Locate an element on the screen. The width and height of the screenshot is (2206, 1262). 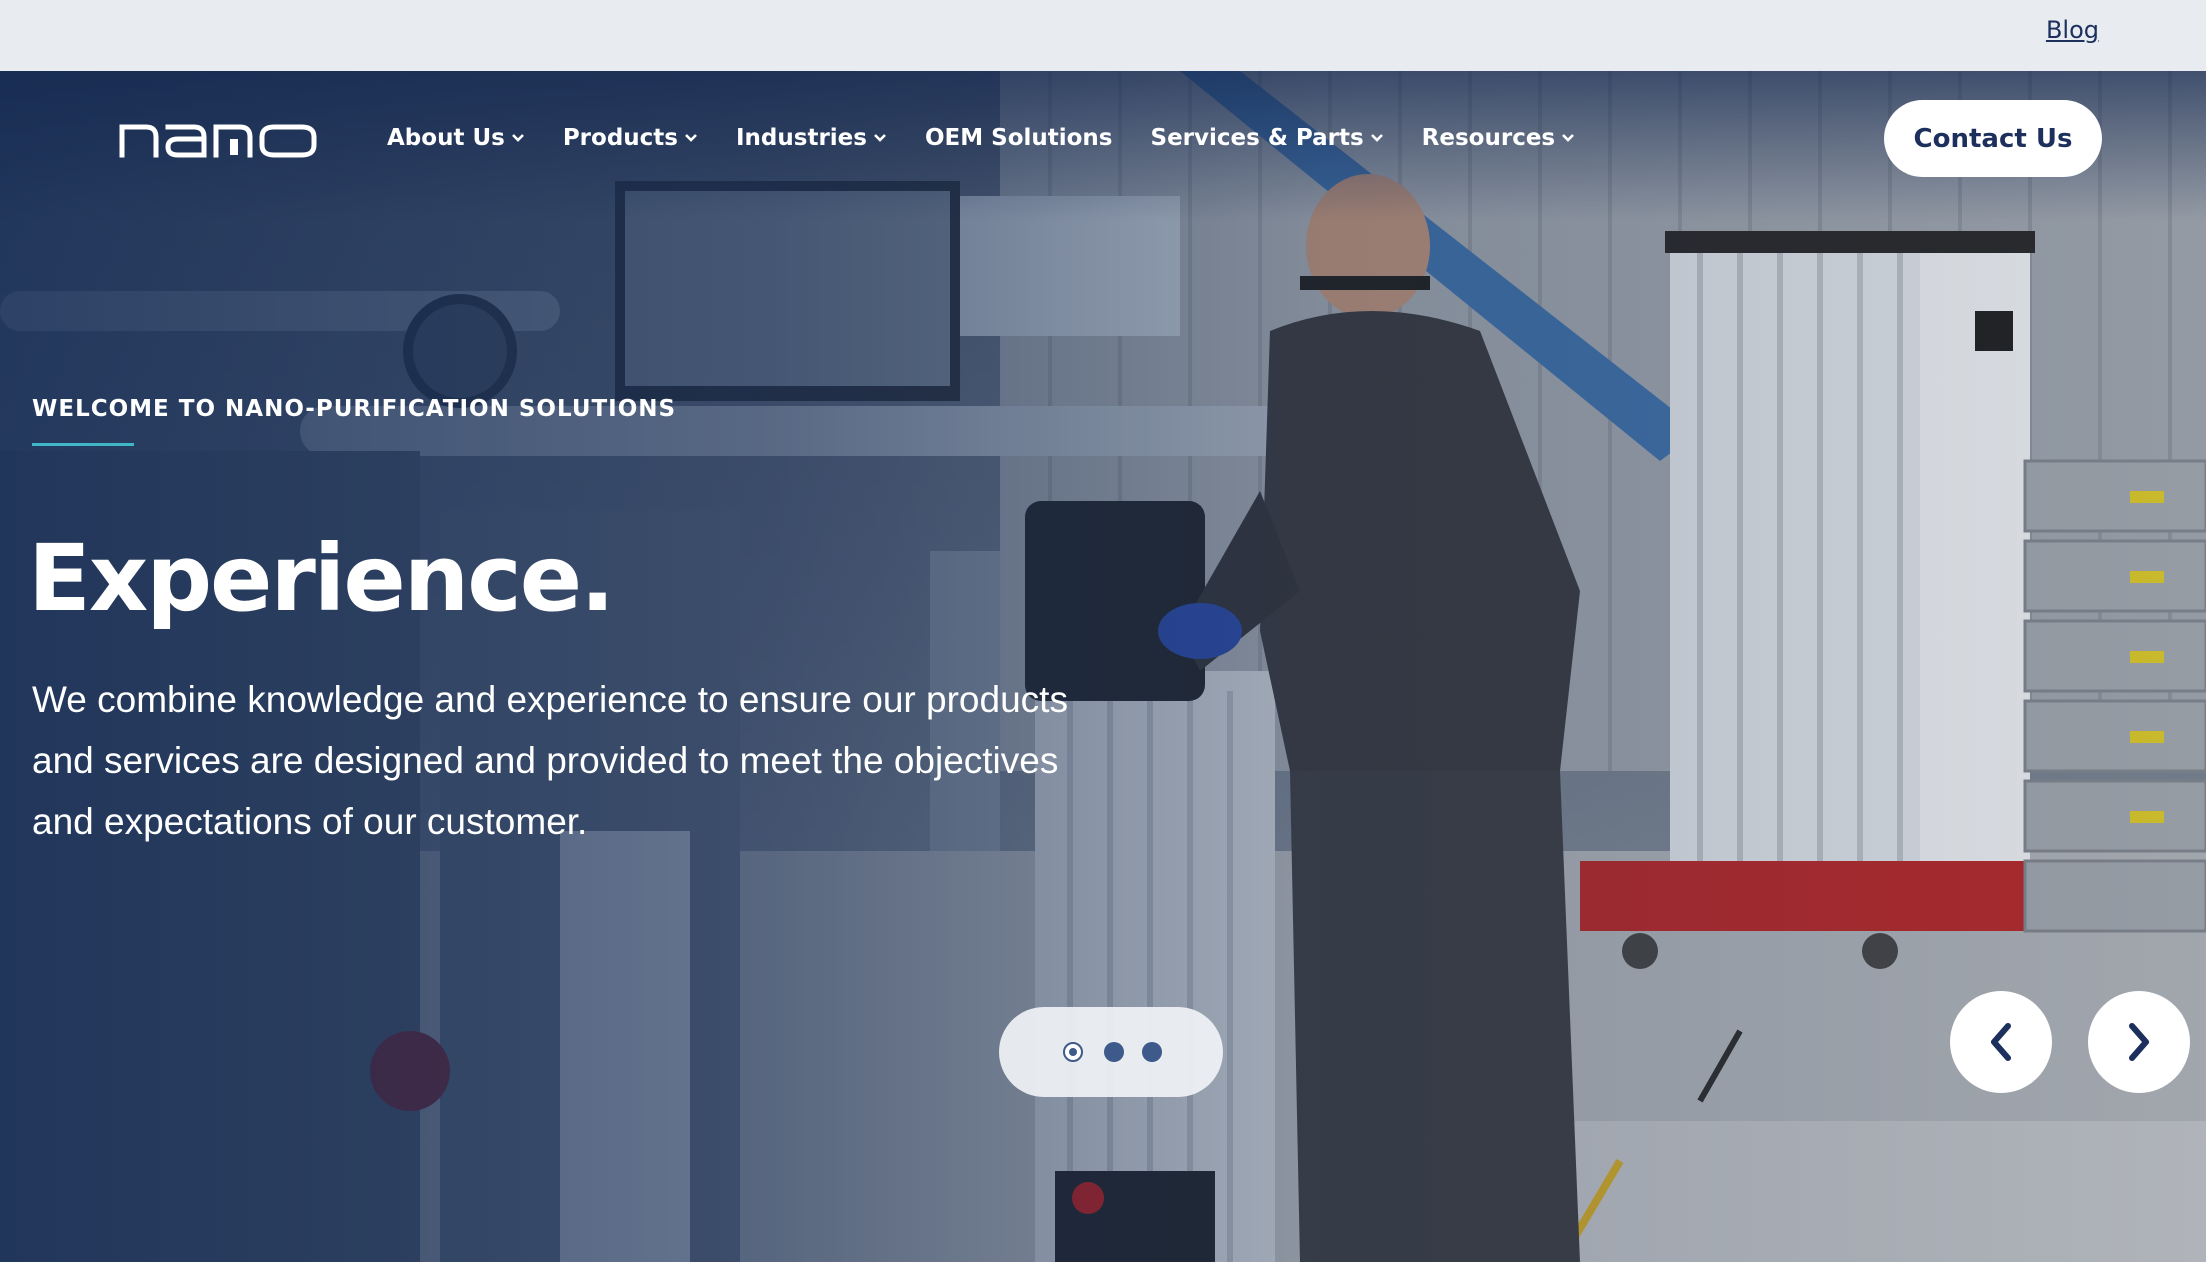
nav-item-industries: Industries is located at coordinates (811, 138).